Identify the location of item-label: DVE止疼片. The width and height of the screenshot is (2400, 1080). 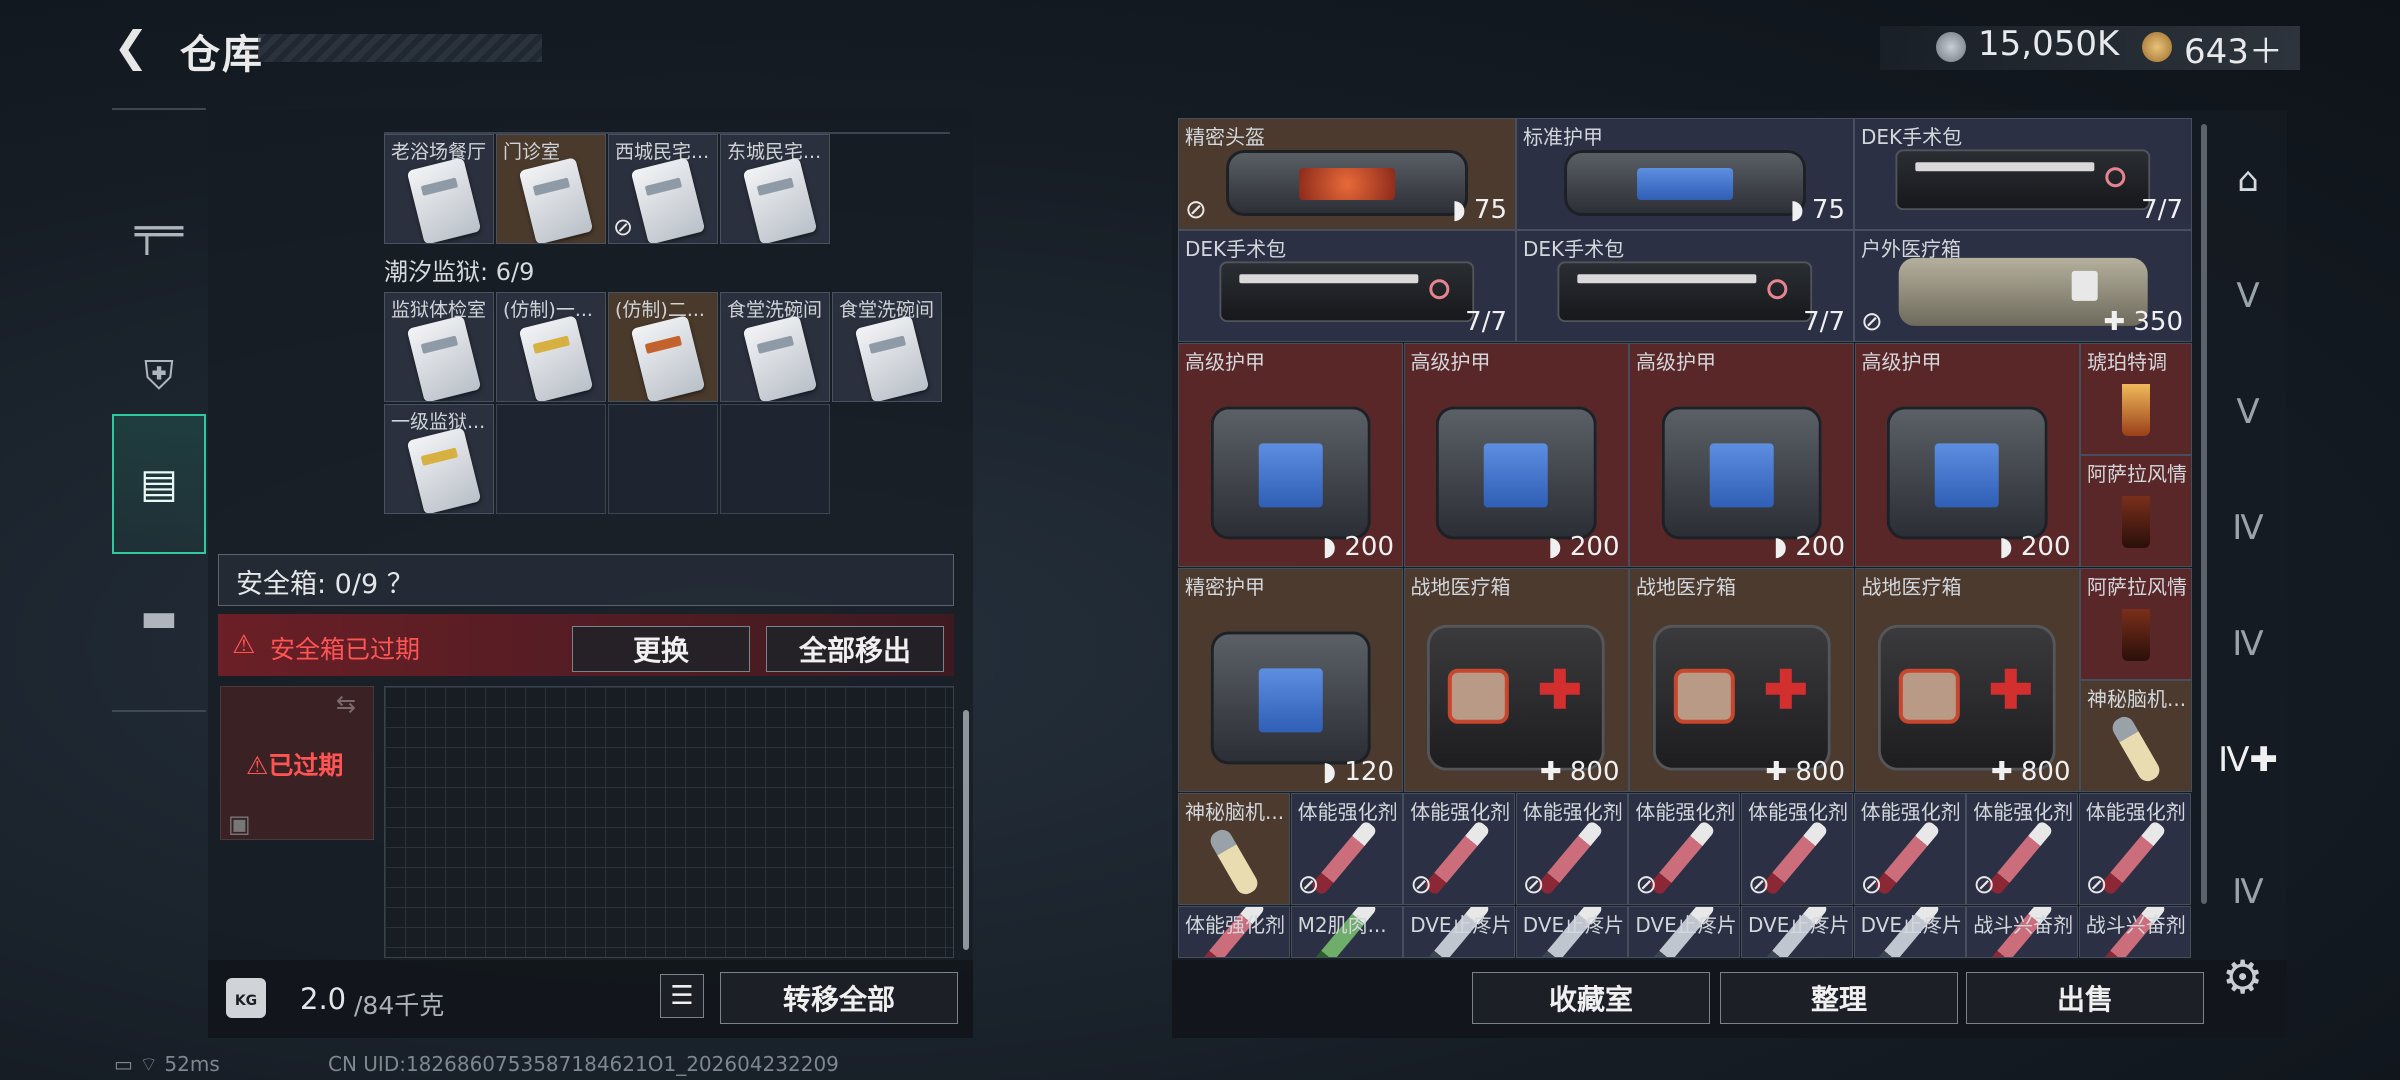
(1799, 925).